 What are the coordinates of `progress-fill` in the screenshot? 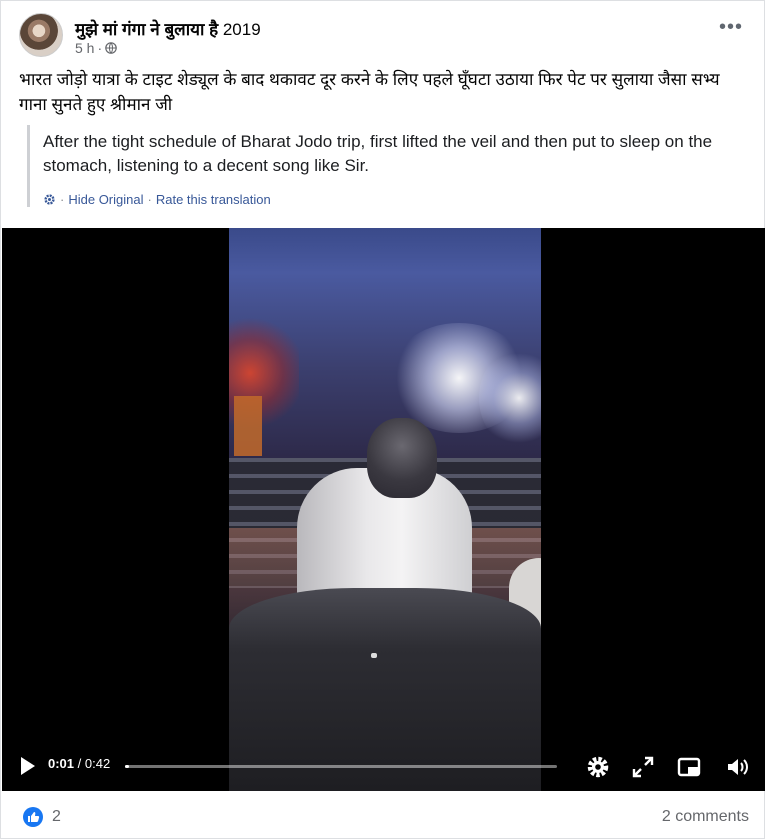 It's located at (127, 766).